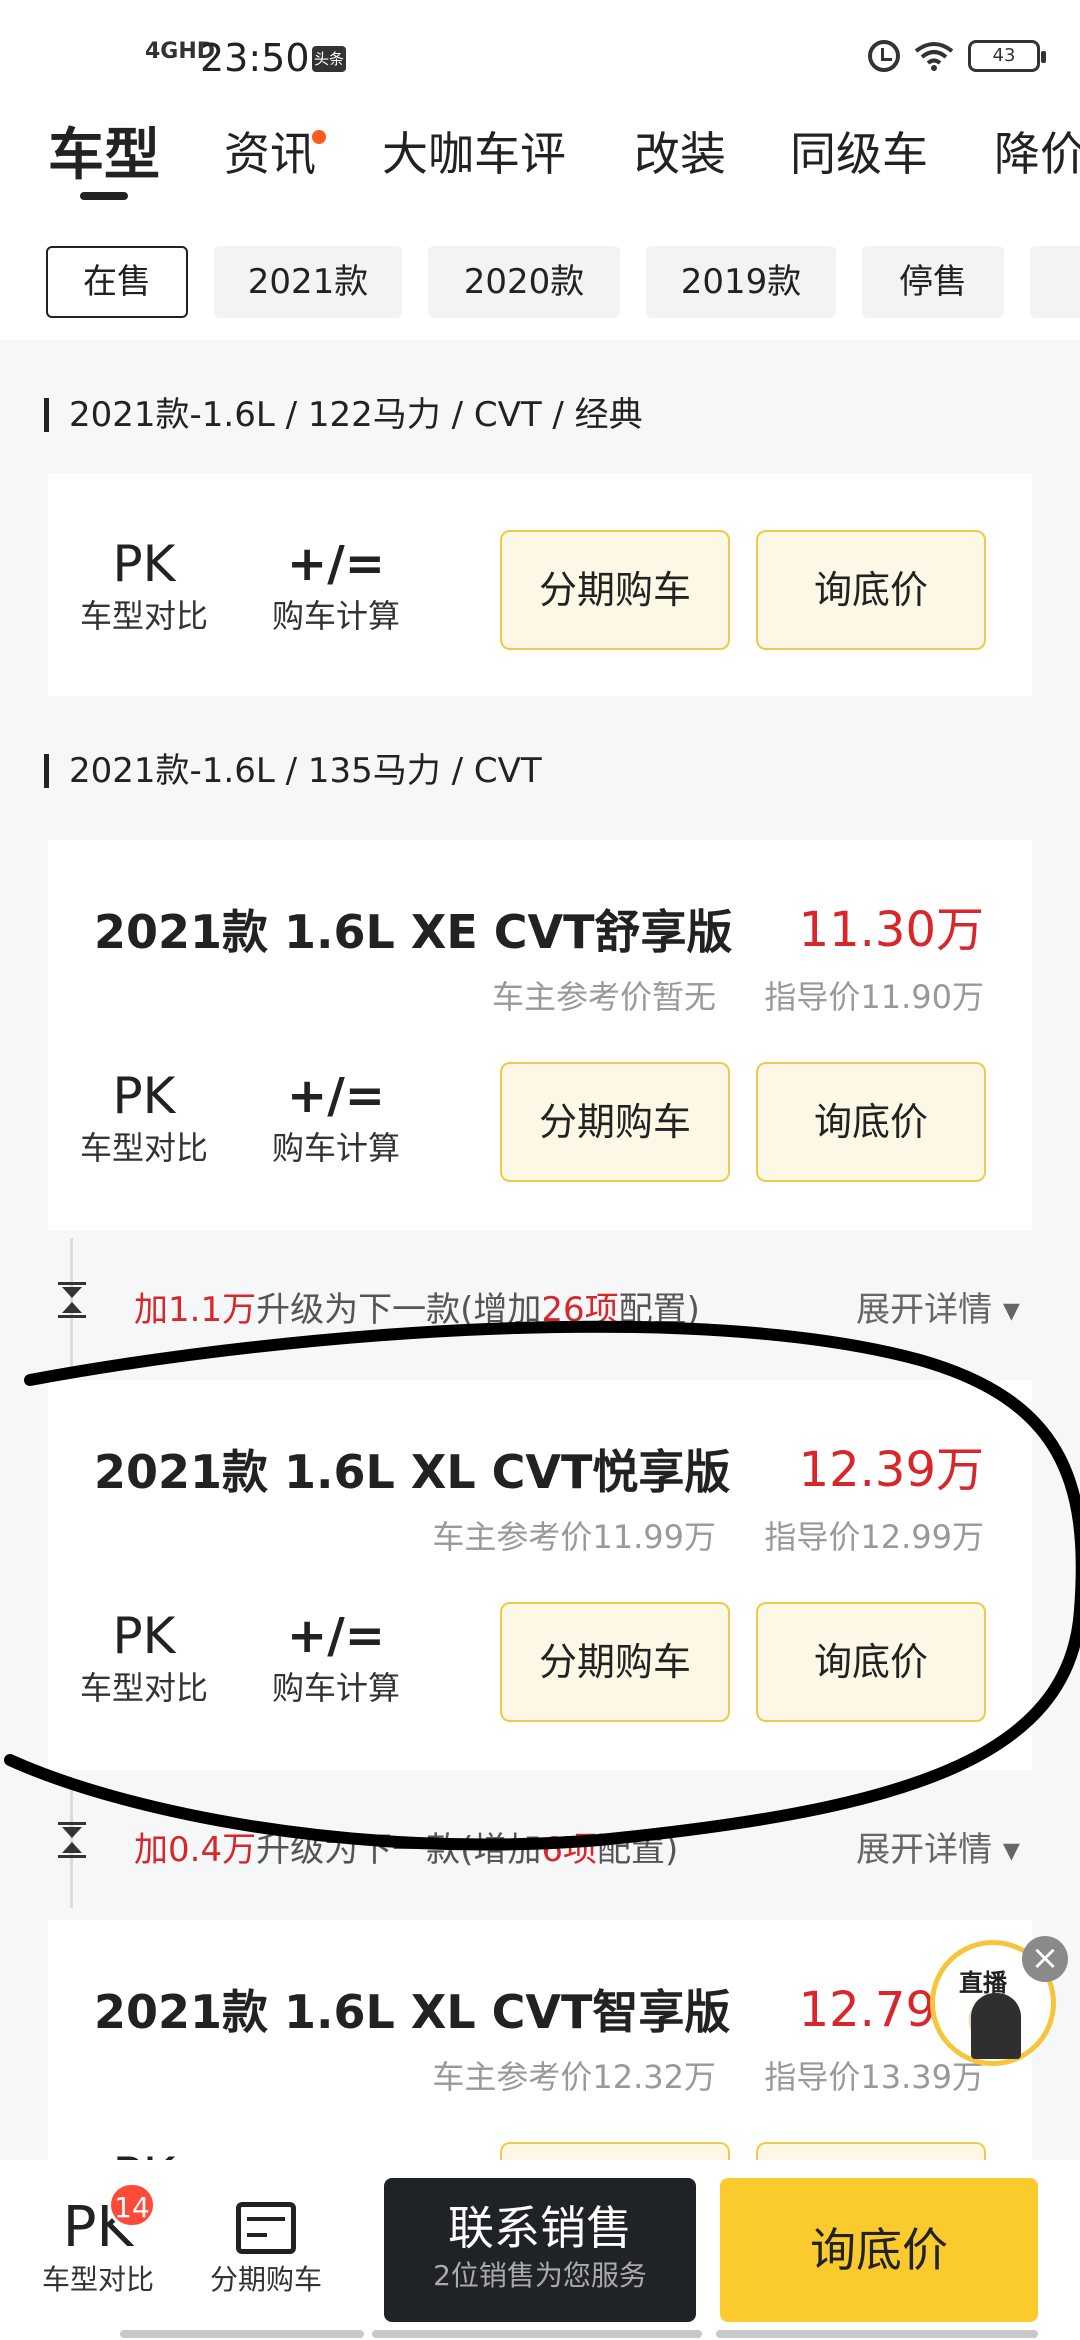  What do you see at coordinates (874, 997) in the screenshot?
I see `guide-price: 指导价11.90万` at bounding box center [874, 997].